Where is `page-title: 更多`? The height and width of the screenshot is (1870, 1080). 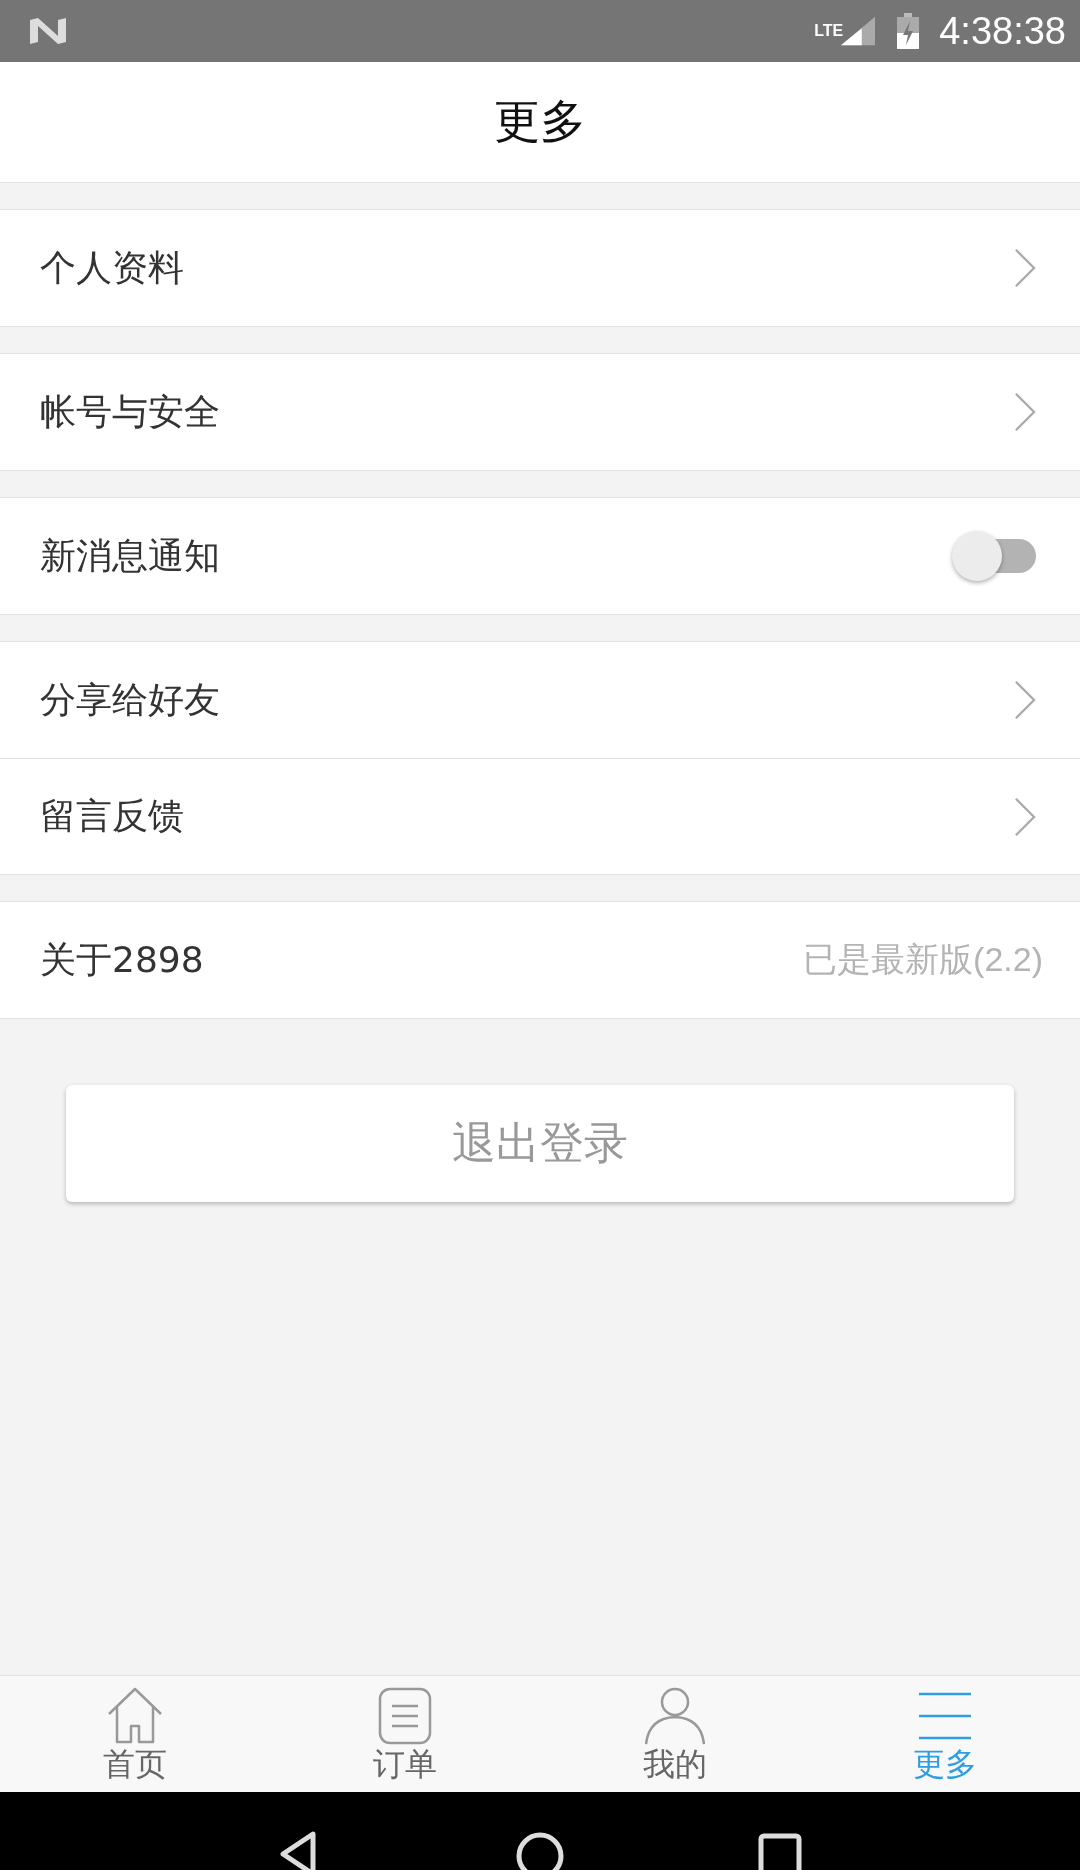
page-title: 更多 is located at coordinates (540, 121).